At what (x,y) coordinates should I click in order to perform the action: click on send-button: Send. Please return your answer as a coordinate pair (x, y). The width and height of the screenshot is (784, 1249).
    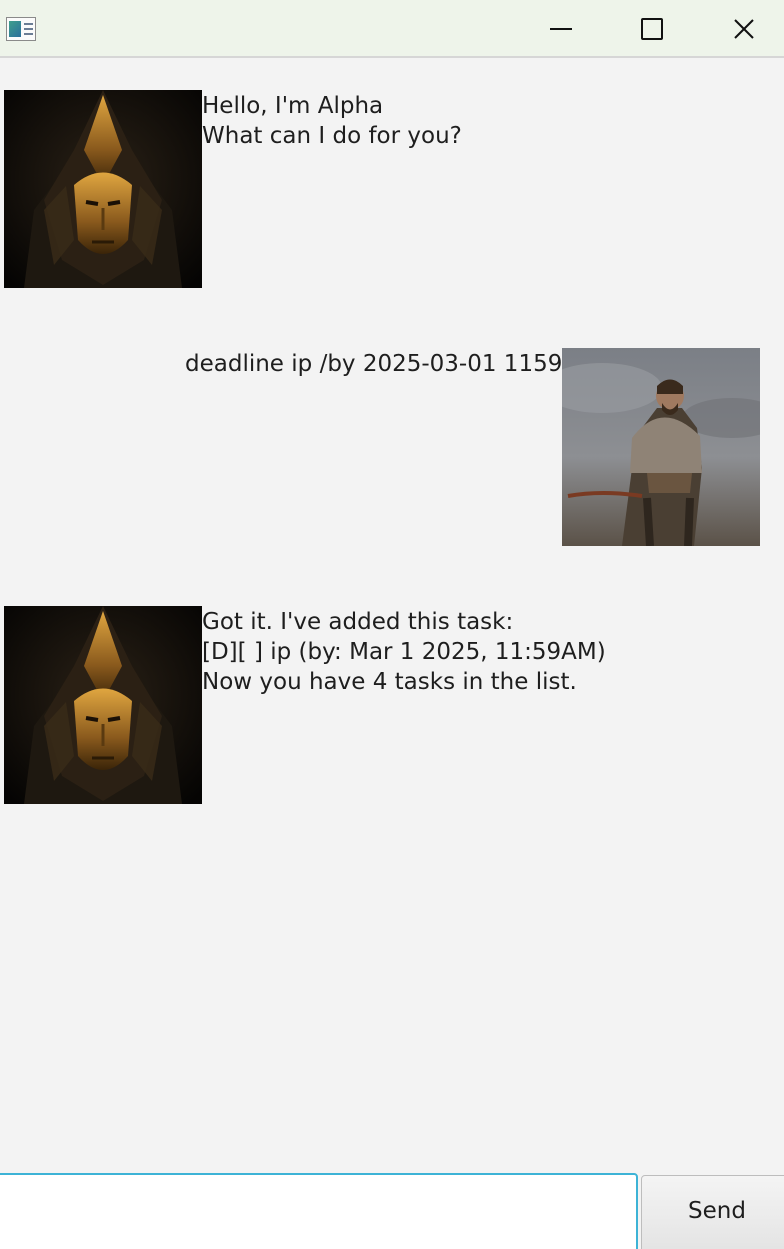
    Looking at the image, I should click on (712, 1212).